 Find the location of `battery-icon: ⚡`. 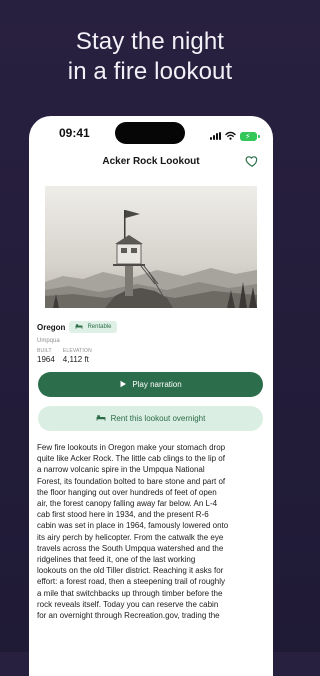

battery-icon: ⚡ is located at coordinates (250, 136).